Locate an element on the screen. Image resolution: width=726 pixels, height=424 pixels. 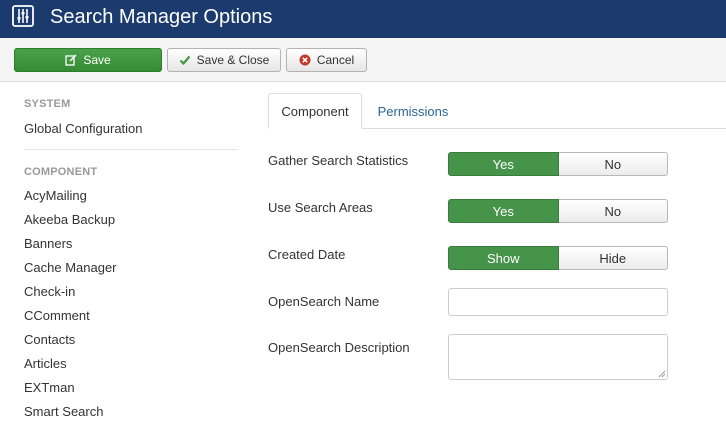
options-sliders-icon is located at coordinates (23, 16).